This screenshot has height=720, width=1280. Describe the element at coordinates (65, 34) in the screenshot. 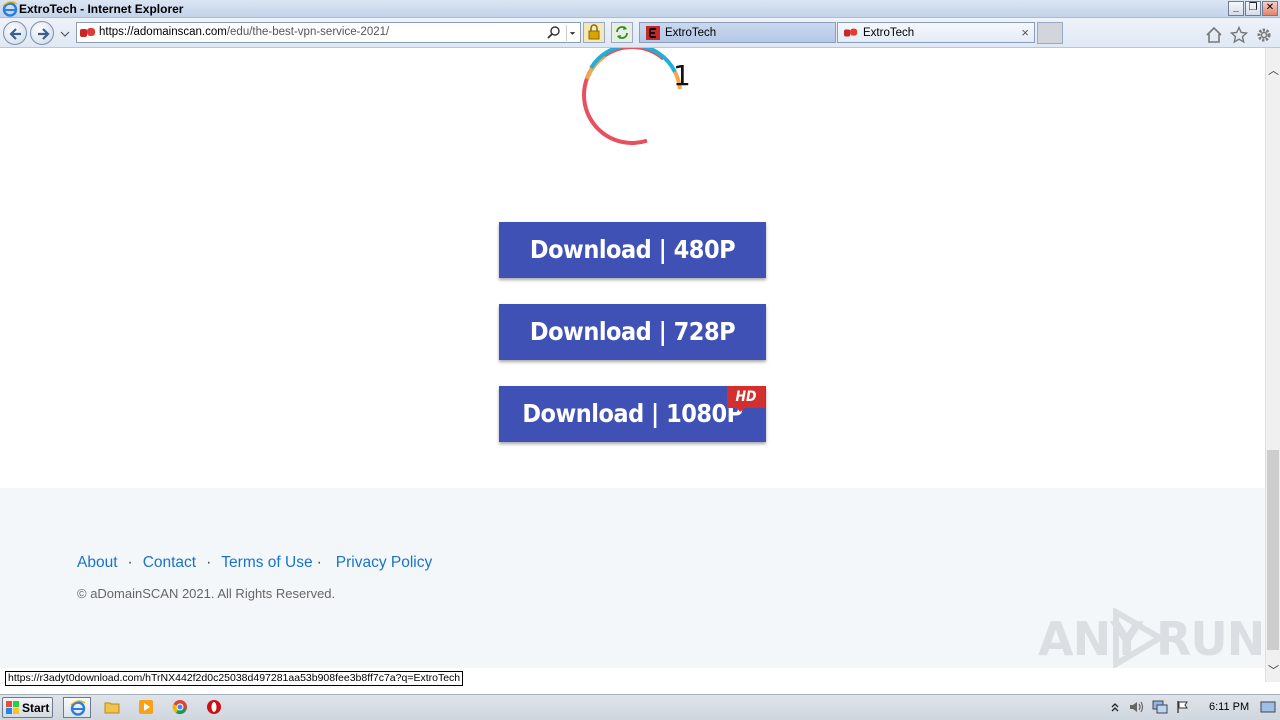

I see `history-dropdown-icon` at that location.